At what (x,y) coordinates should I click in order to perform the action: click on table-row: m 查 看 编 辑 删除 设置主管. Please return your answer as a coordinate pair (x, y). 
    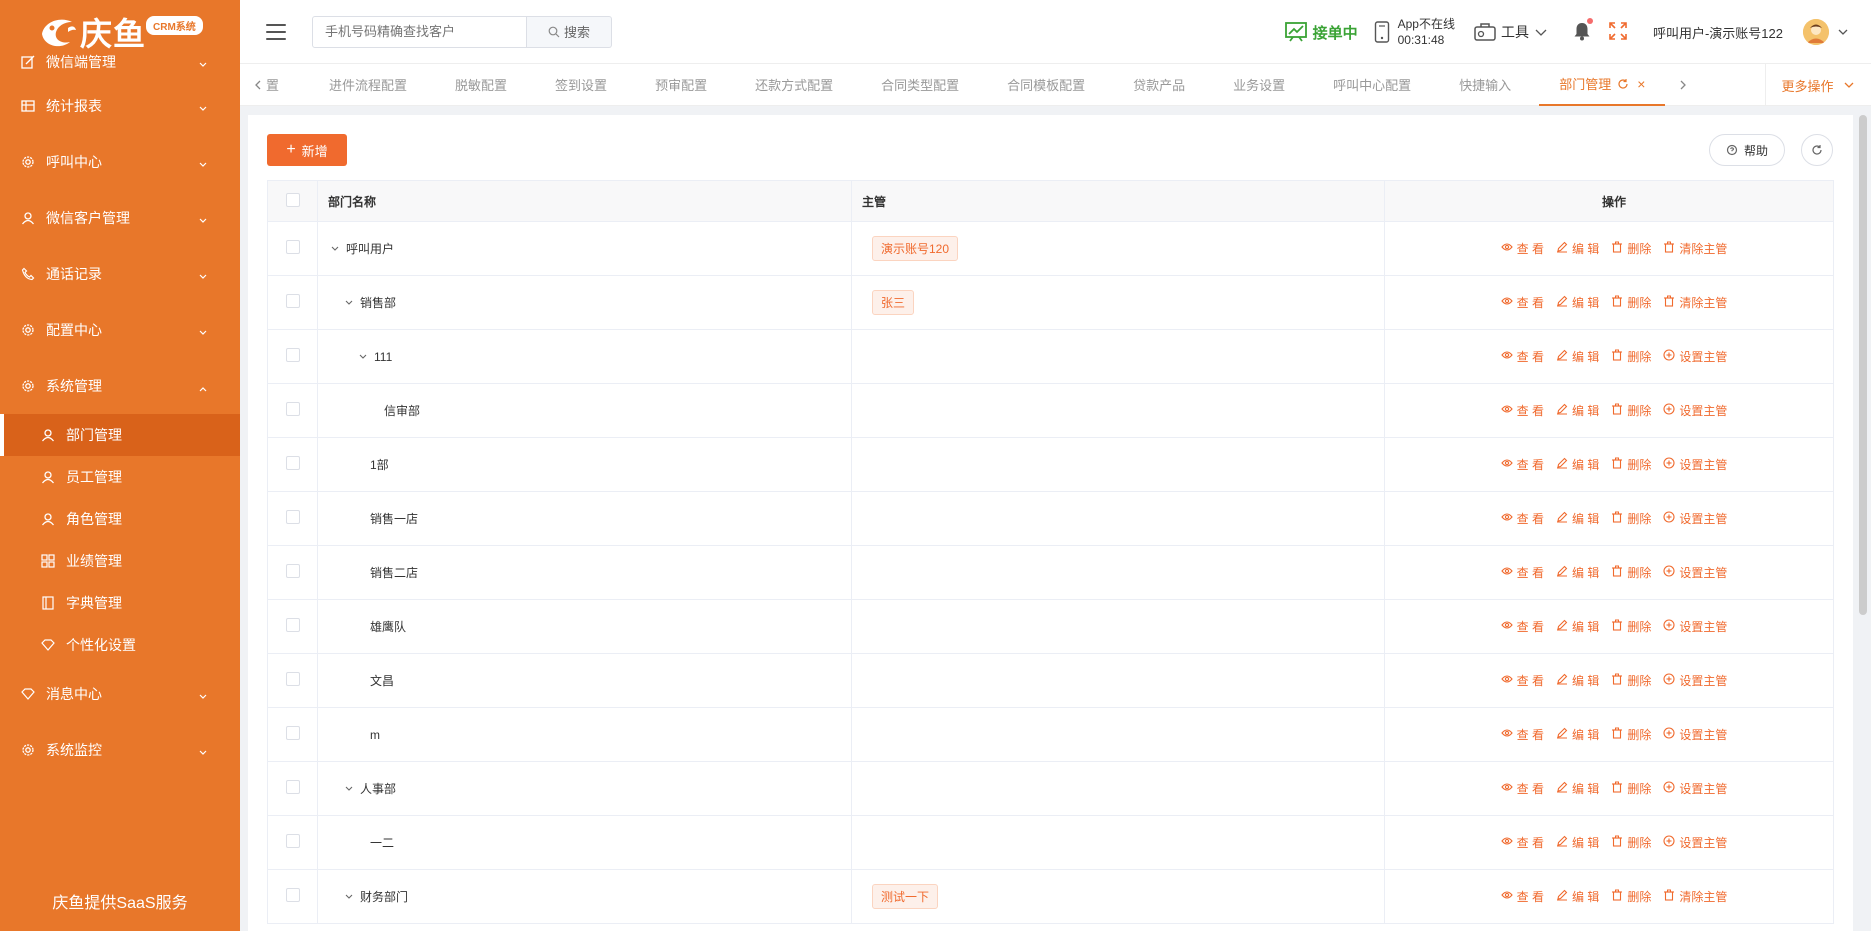
    Looking at the image, I should click on (1050, 734).